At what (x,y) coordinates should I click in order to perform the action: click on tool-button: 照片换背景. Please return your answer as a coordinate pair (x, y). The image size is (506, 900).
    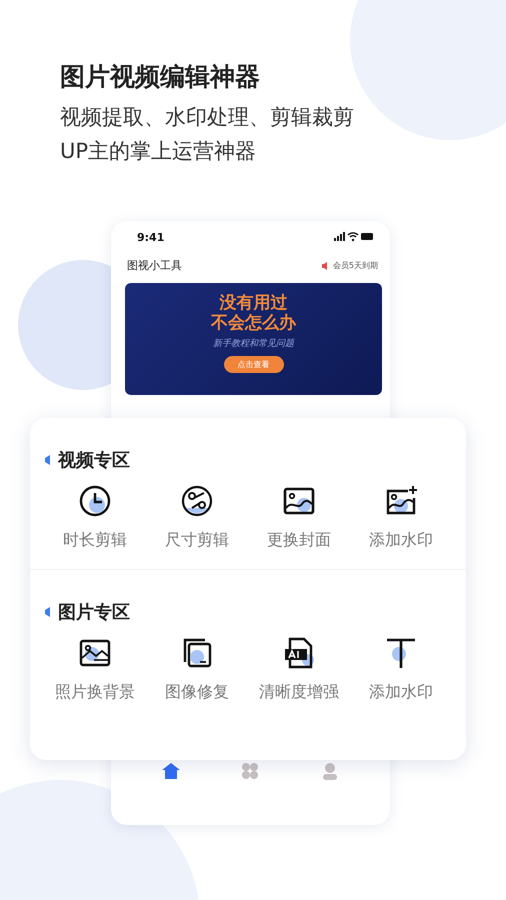
    Looking at the image, I should click on (95, 669).